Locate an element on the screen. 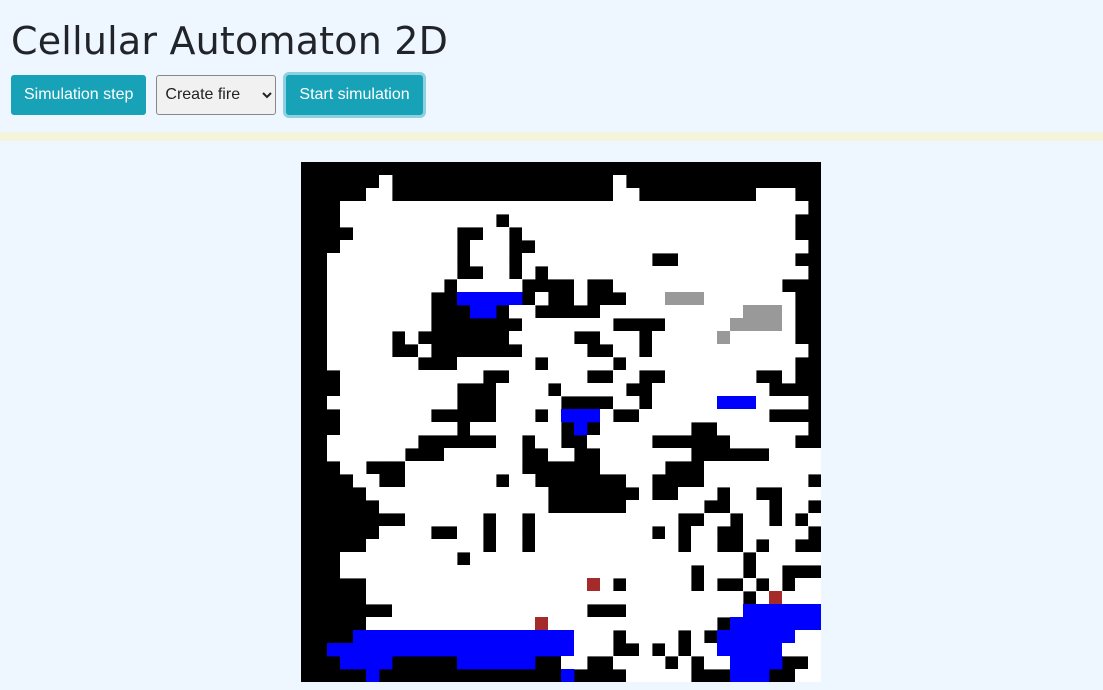  start-simulation-button: Start simulation is located at coordinates (354, 94).